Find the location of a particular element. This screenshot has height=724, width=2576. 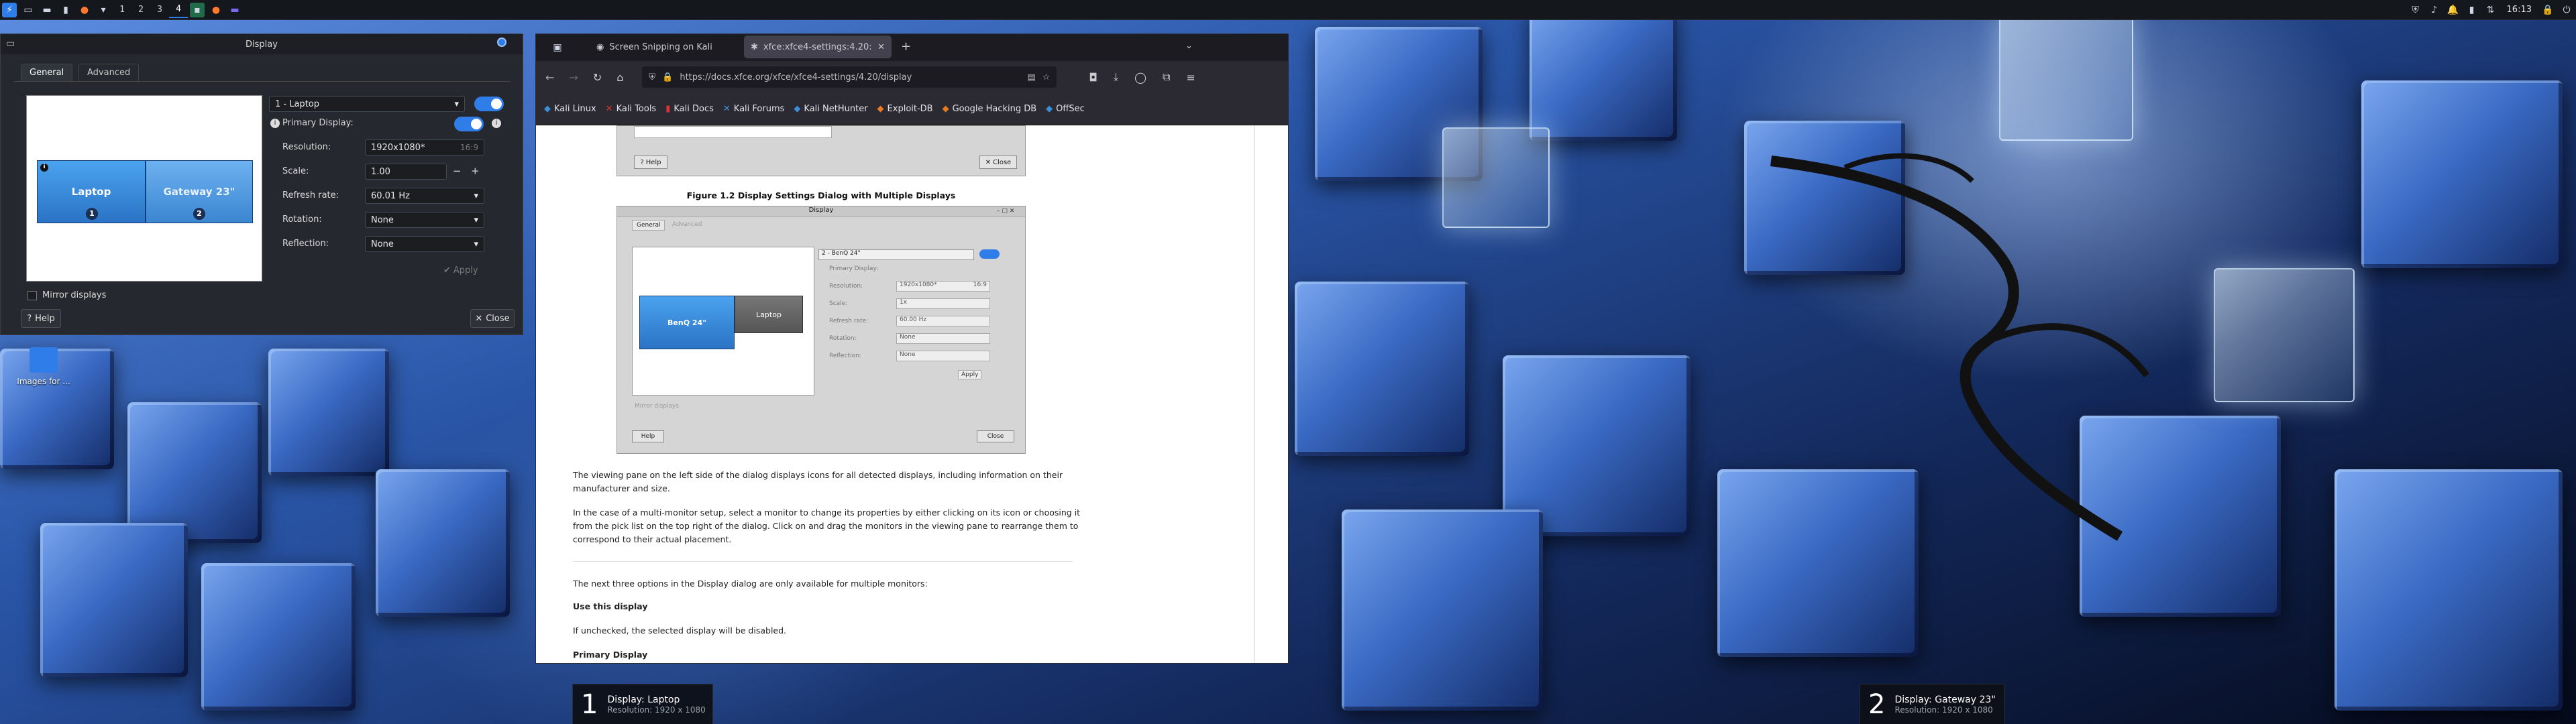

monitor-viewing-pane: i Laptop 1 Gateway 23" 2 is located at coordinates (144, 188).